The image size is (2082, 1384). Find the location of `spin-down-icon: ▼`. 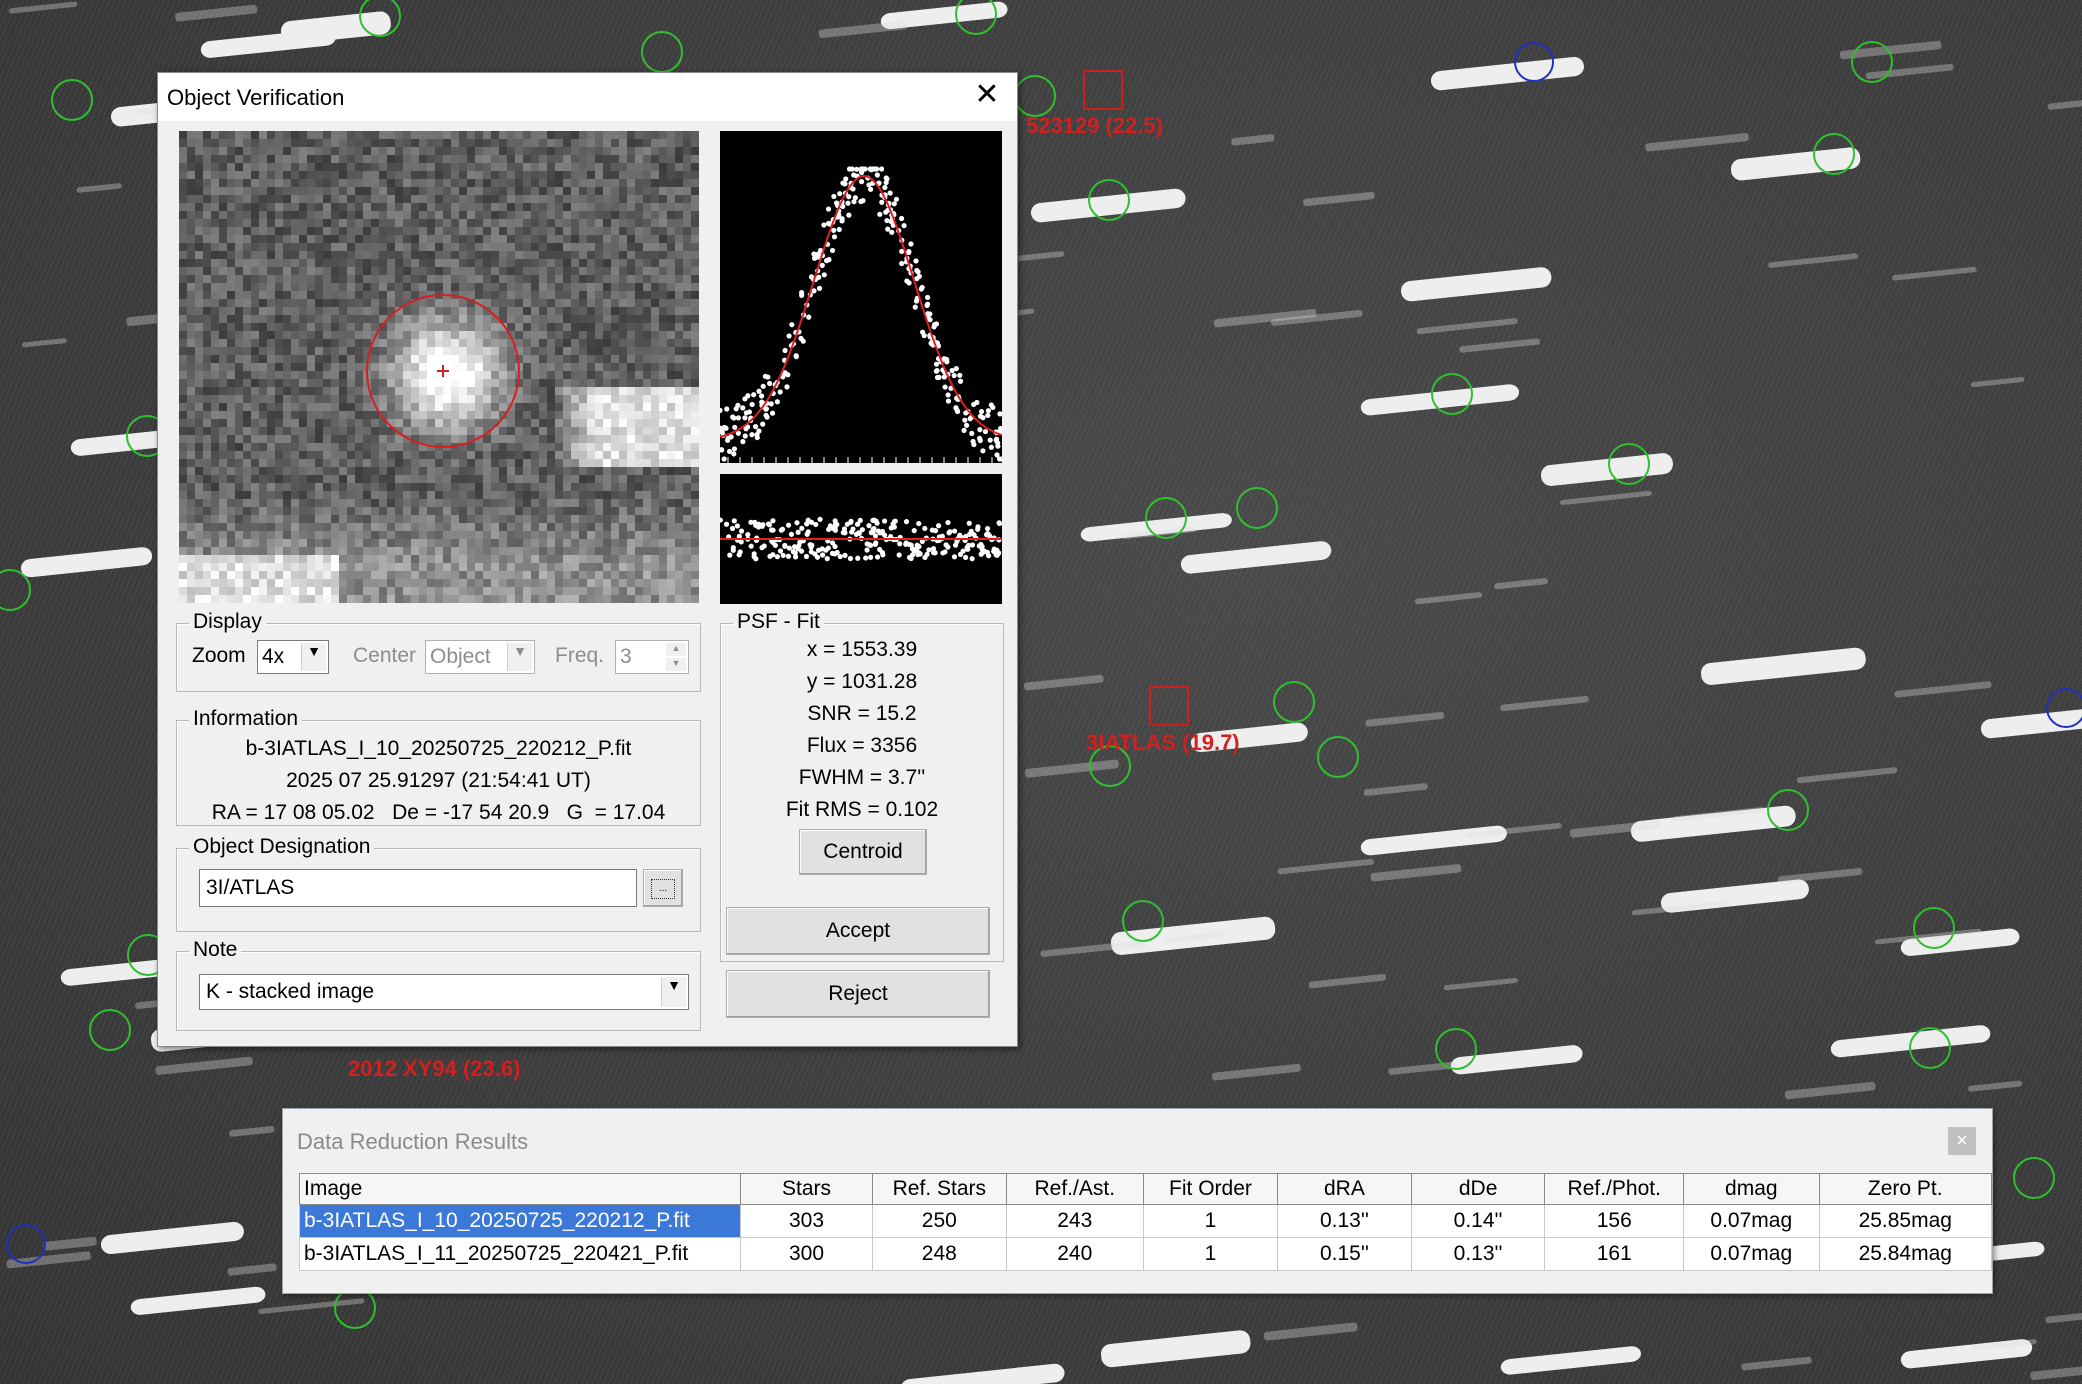

spin-down-icon: ▼ is located at coordinates (676, 664).